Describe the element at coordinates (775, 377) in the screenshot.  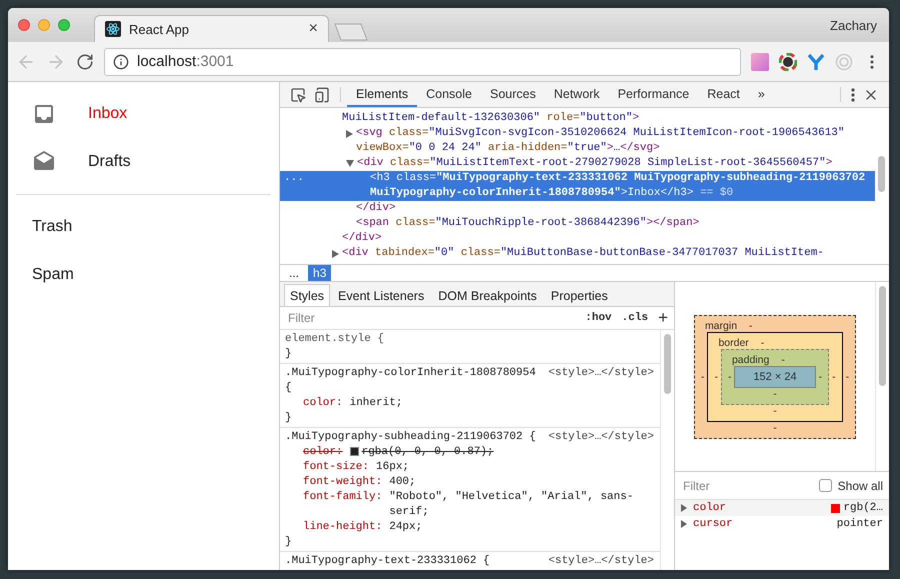
I see `content-box: 152 × 24` at that location.